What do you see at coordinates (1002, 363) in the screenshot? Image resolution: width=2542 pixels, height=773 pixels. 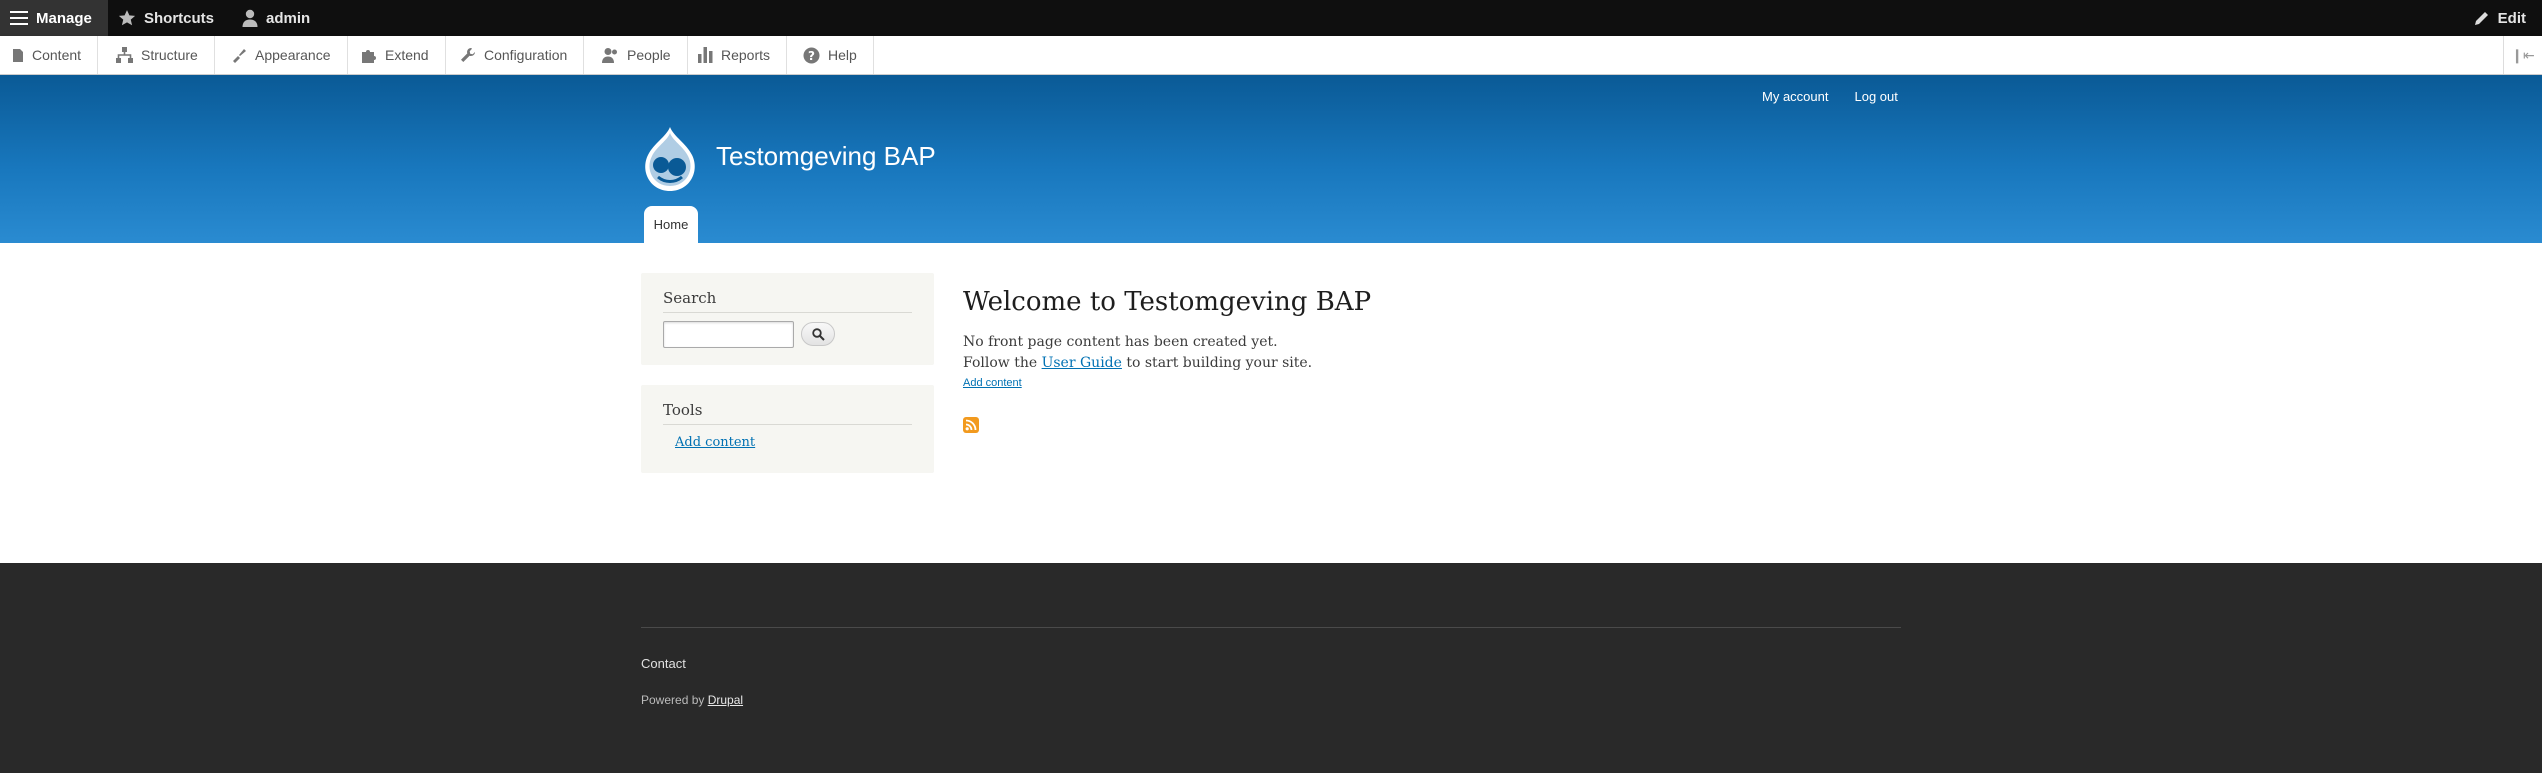 I see `message-text: Follow the` at bounding box center [1002, 363].